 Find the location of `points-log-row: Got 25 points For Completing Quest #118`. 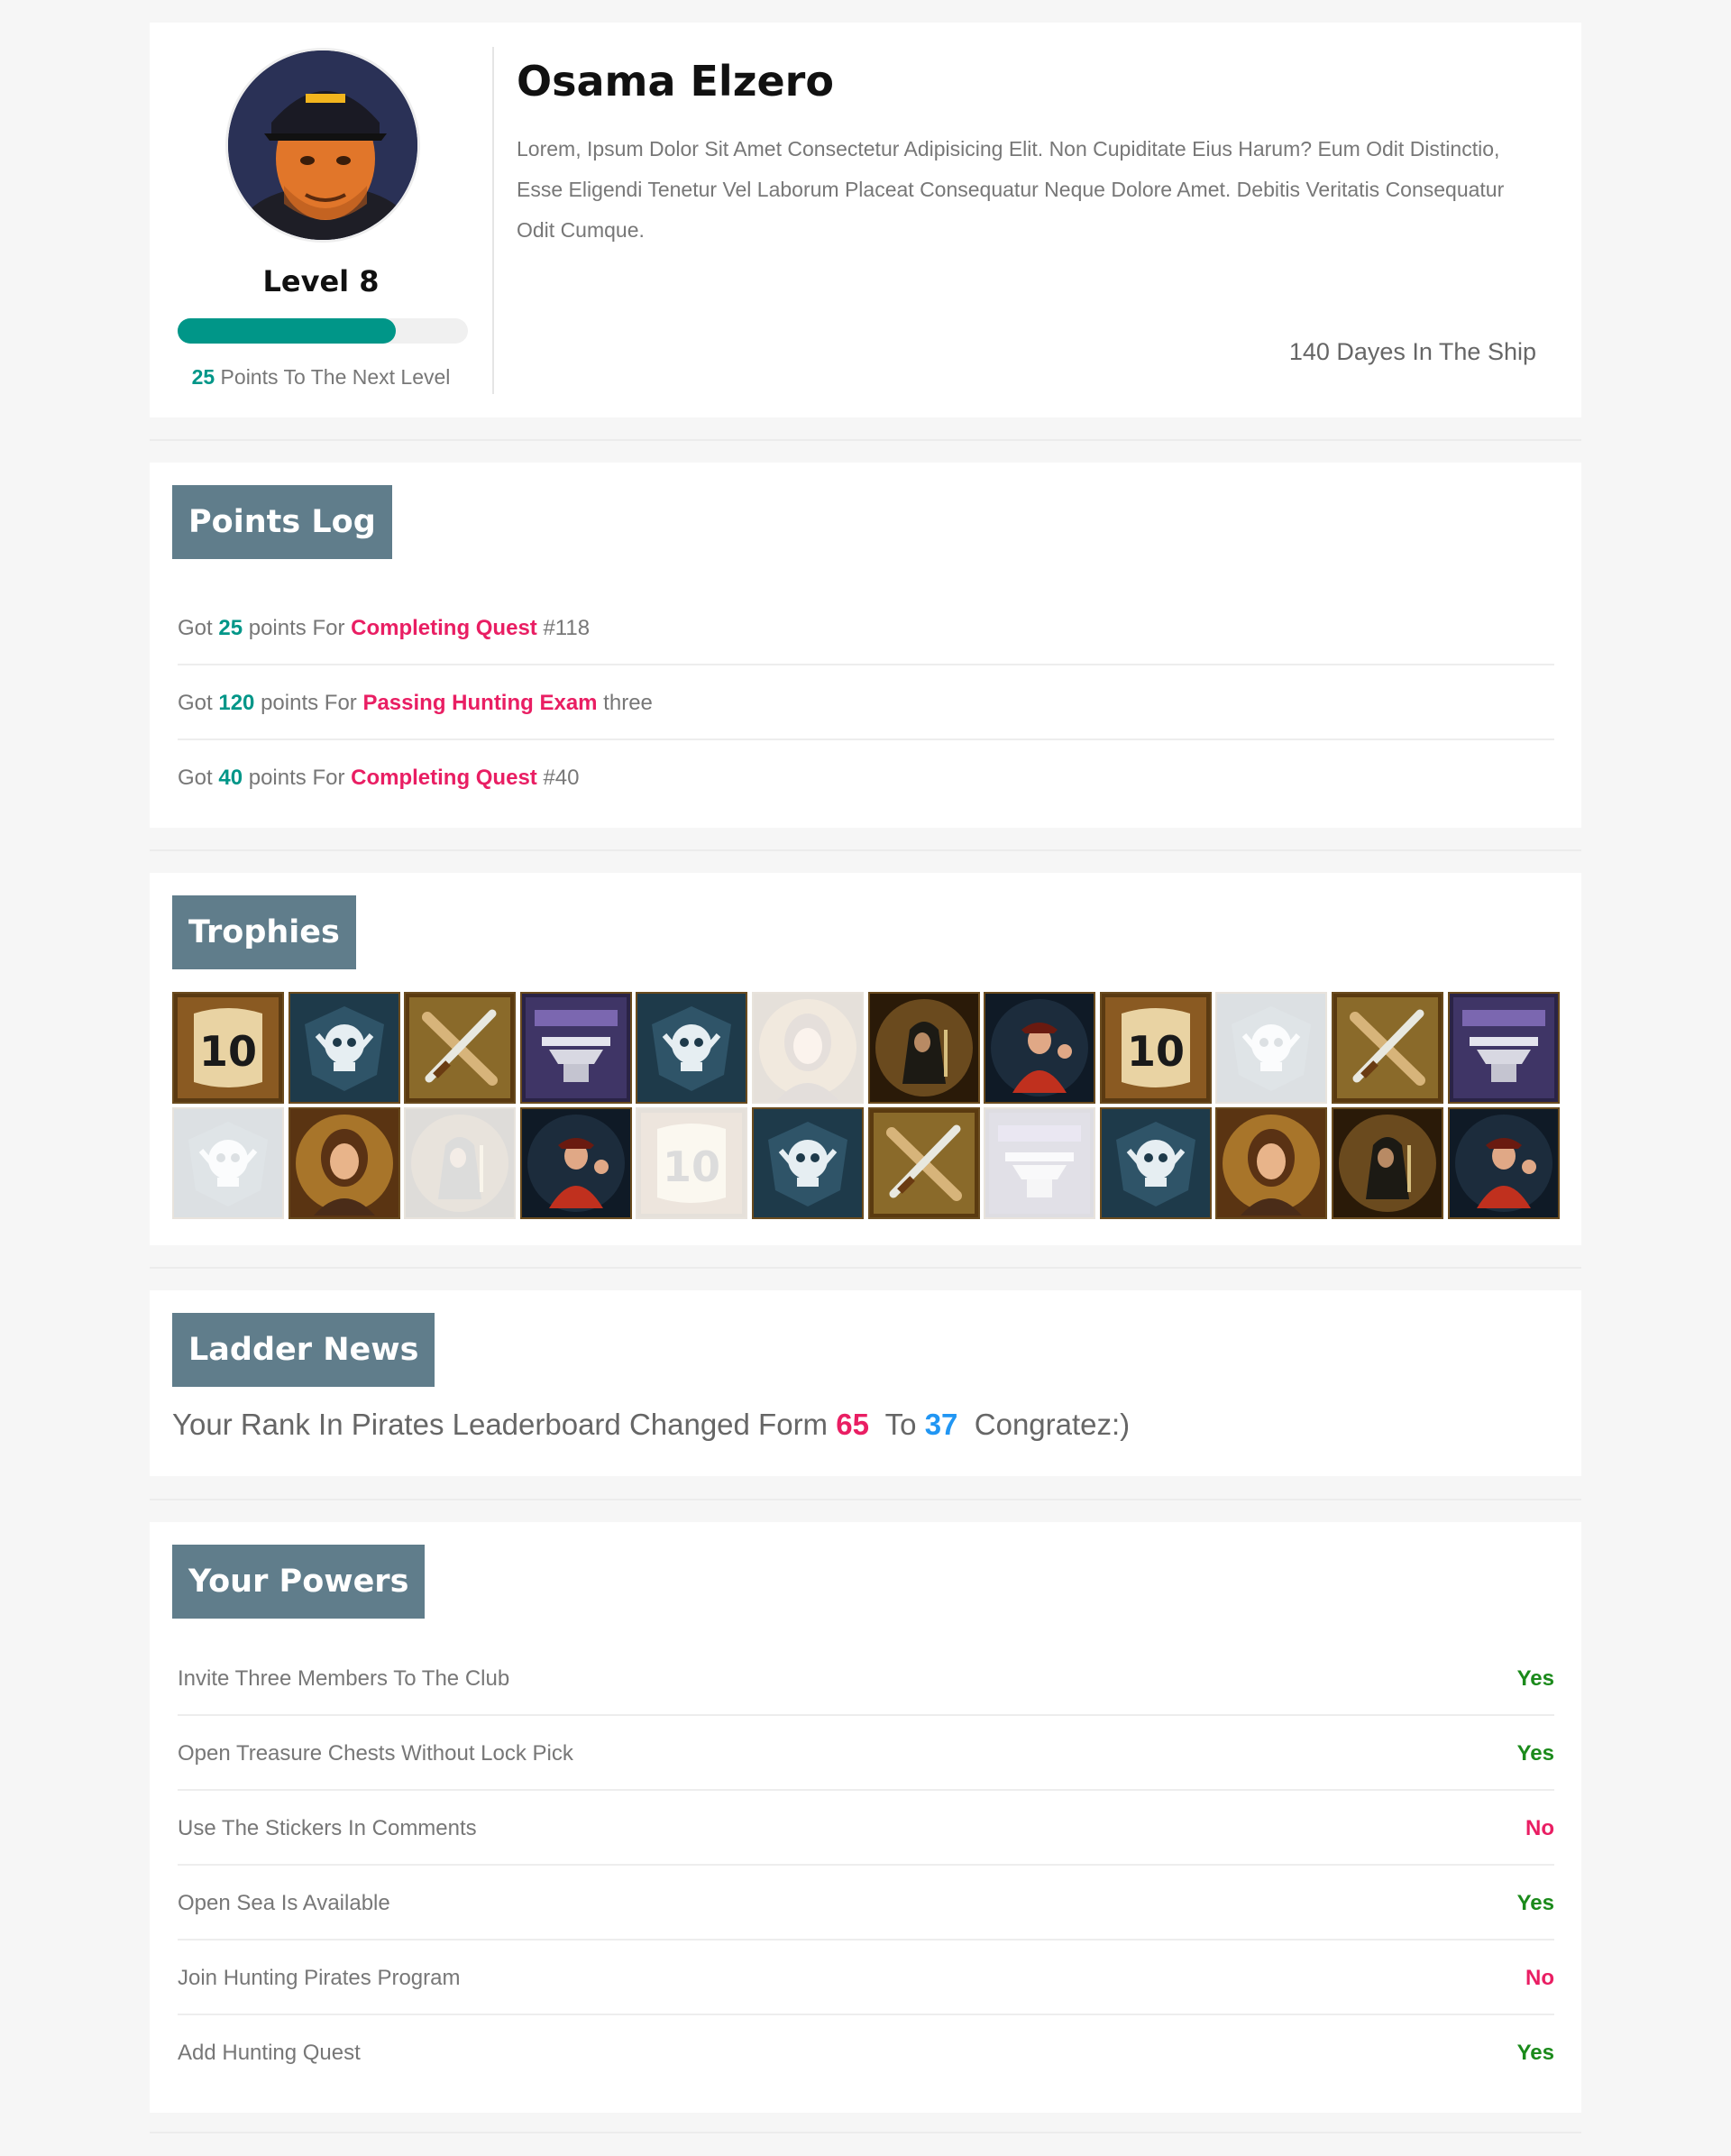

points-log-row: Got 25 points For Completing Quest #118 is located at coordinates (866, 628).